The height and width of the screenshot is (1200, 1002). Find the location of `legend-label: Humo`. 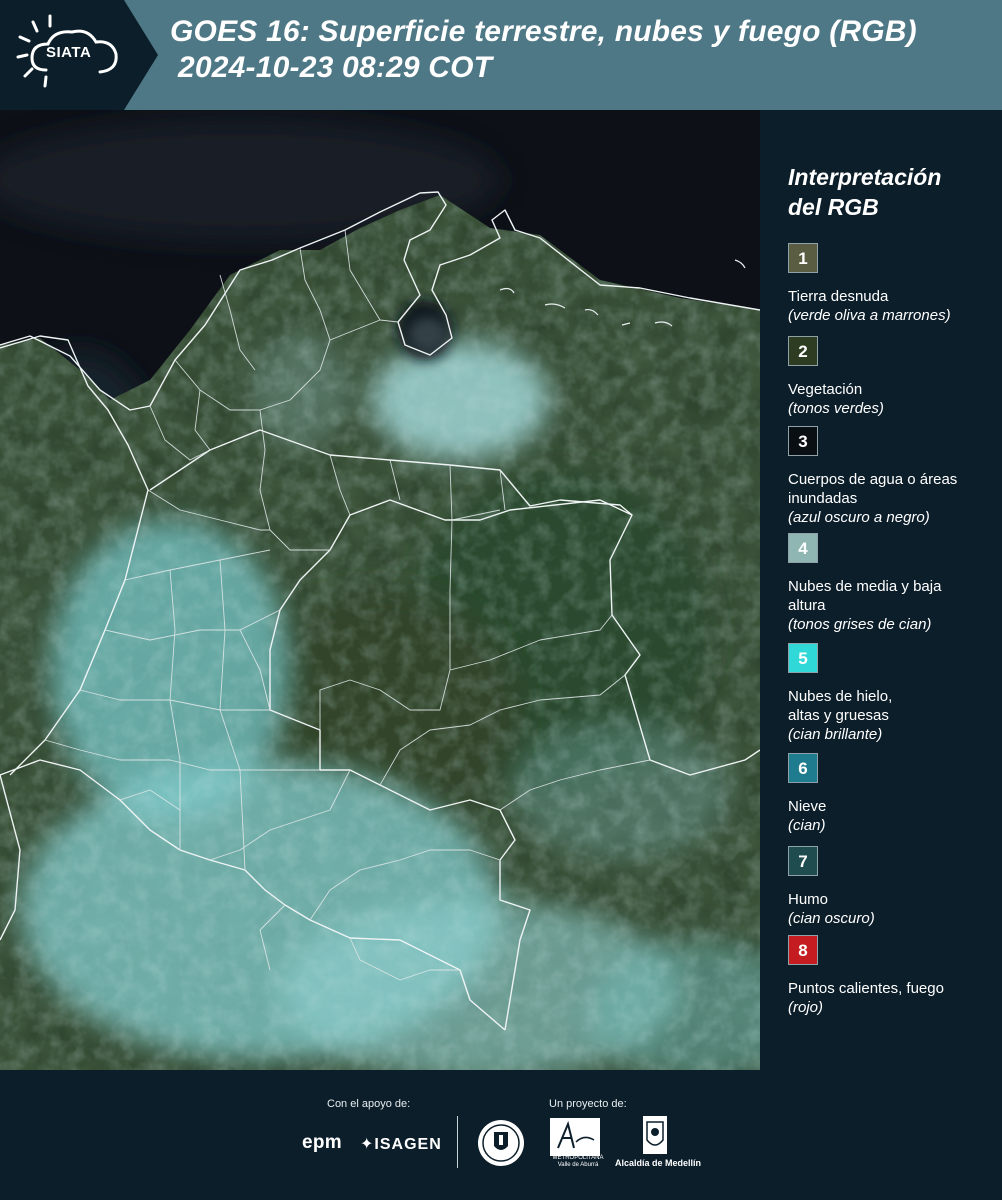

legend-label: Humo is located at coordinates (808, 899).